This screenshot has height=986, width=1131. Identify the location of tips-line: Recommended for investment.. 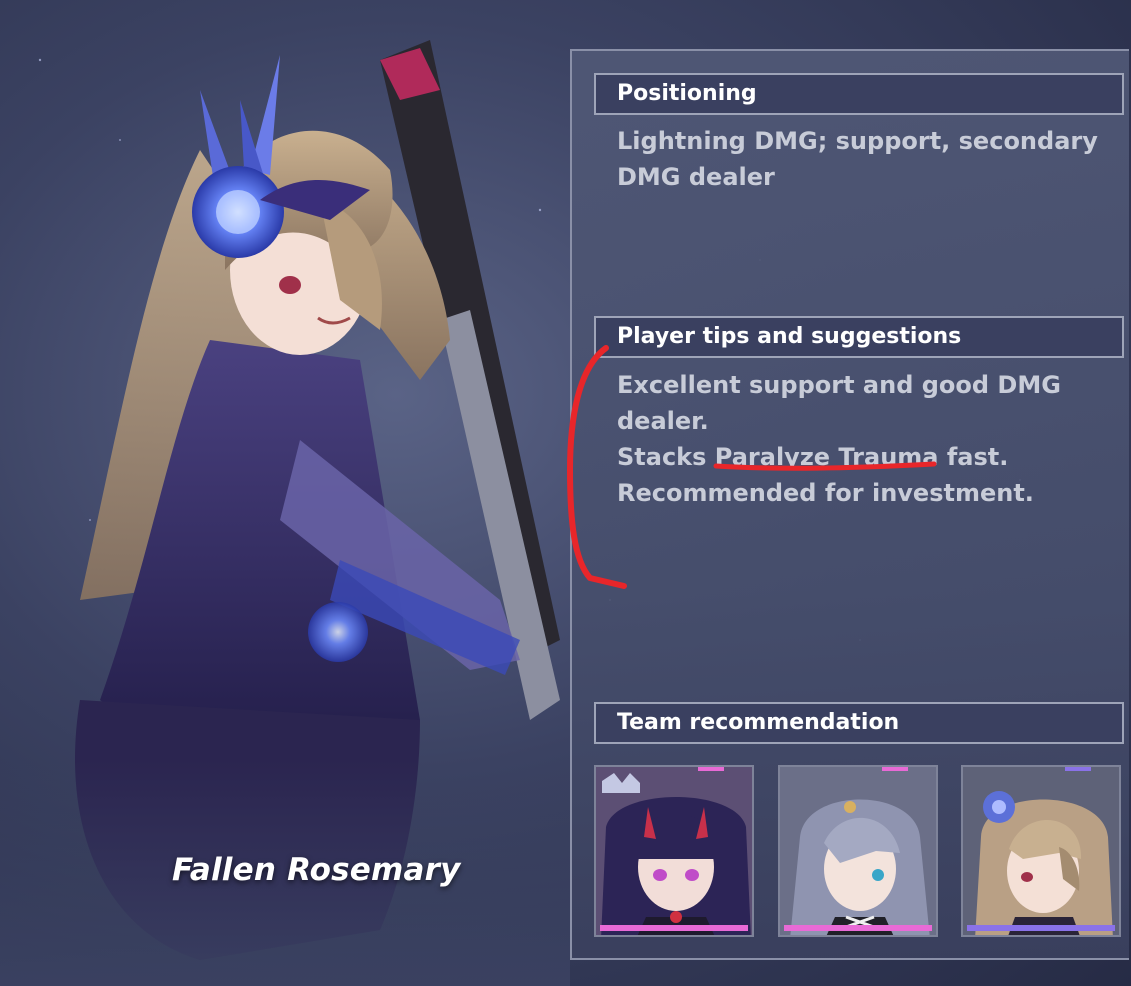
(825, 493).